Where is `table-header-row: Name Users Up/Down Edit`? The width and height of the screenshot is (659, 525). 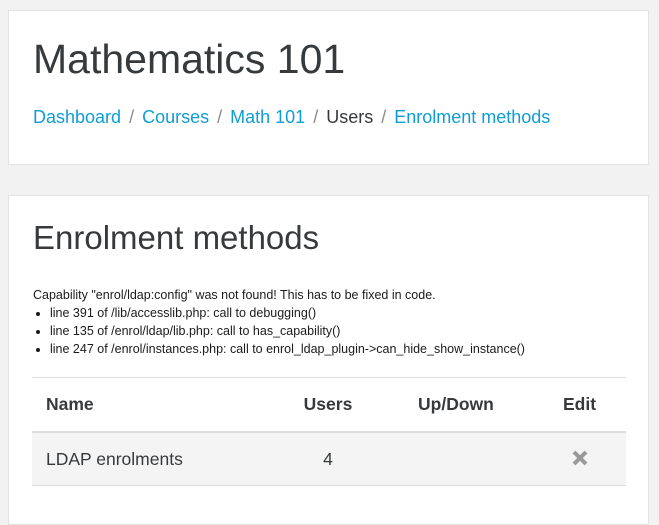
table-header-row: Name Users Up/Down Edit is located at coordinates (329, 405).